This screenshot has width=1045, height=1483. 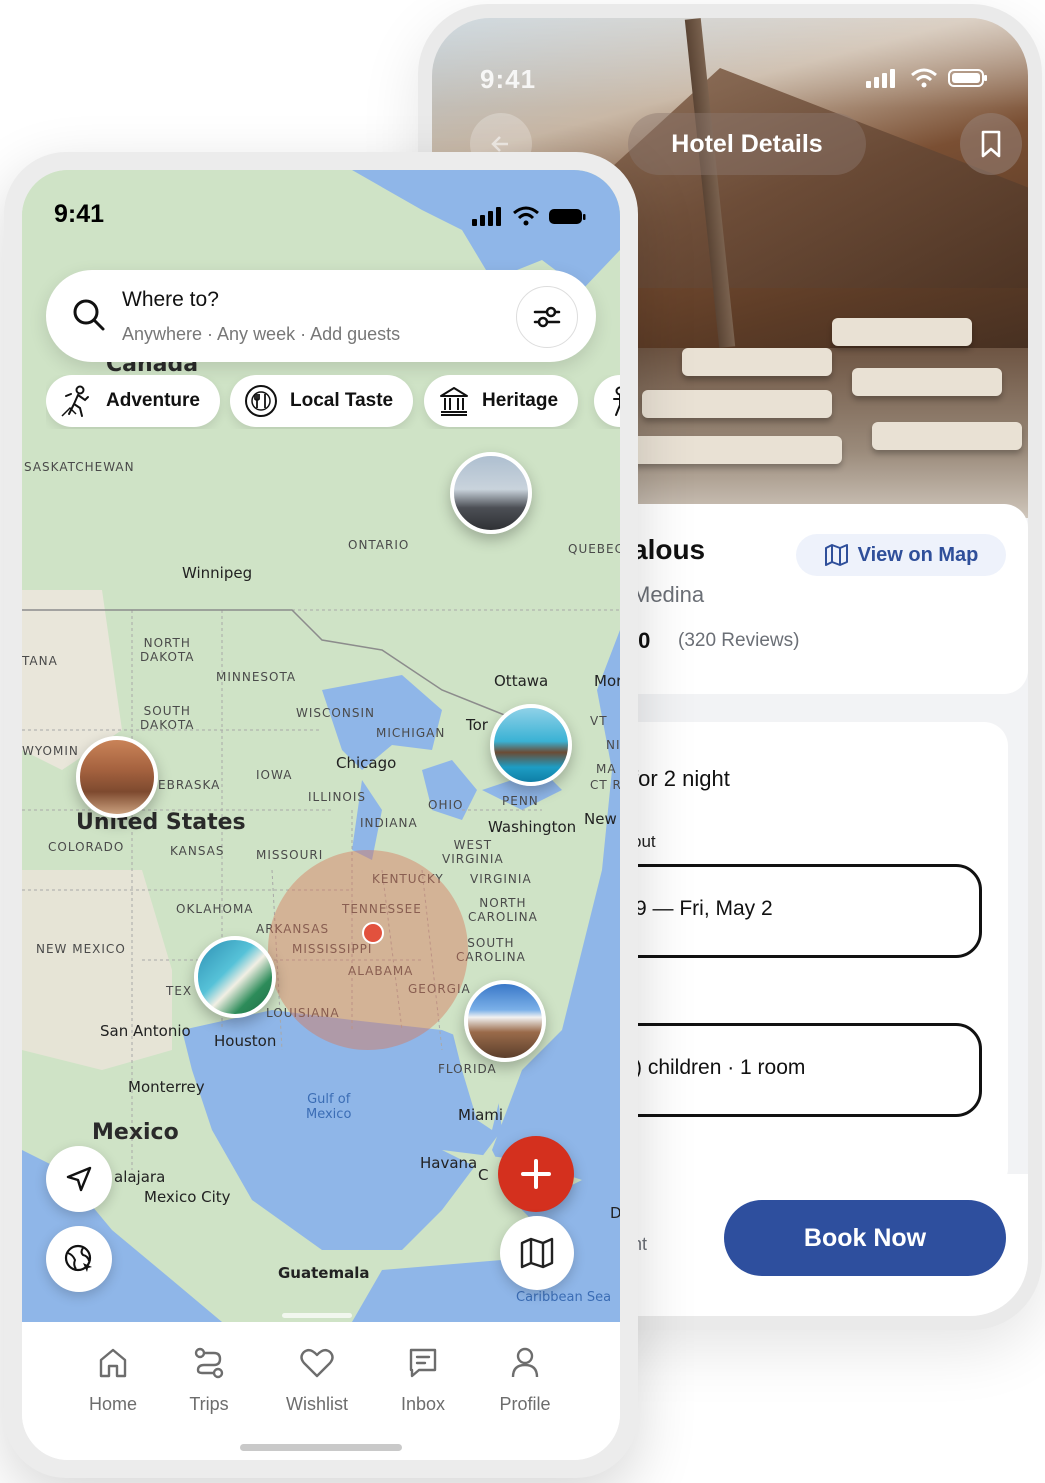 I want to click on map-label-washington: Washington, so click(x=532, y=827).